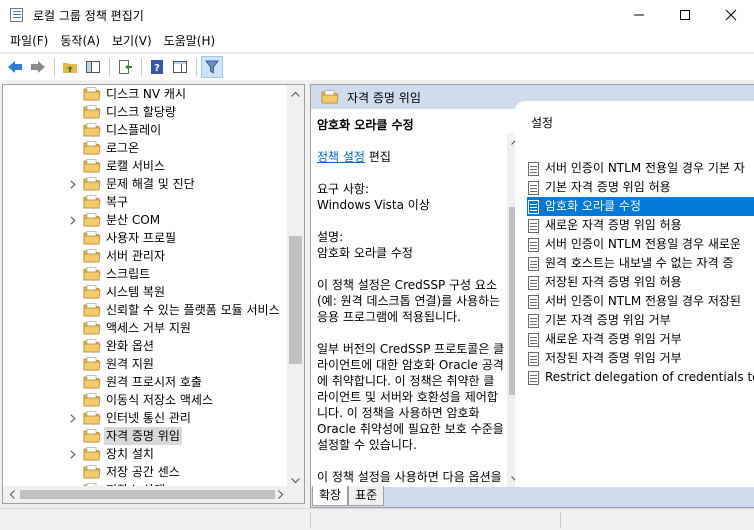 This screenshot has height=530, width=754. Describe the element at coordinates (377, 157) in the screenshot. I see `edit-suffix: 편집` at that location.